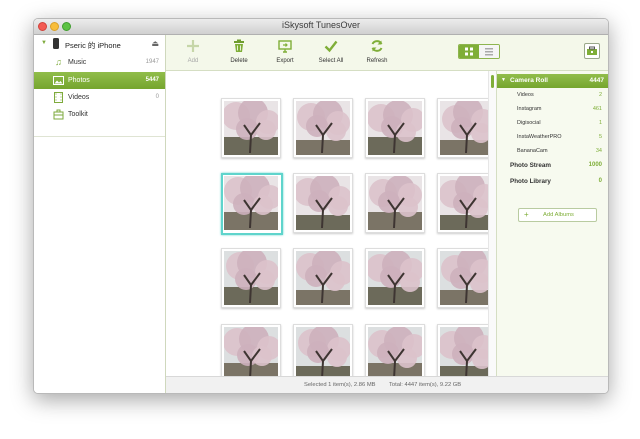  What do you see at coordinates (239, 46) in the screenshot?
I see `trash-icon` at bounding box center [239, 46].